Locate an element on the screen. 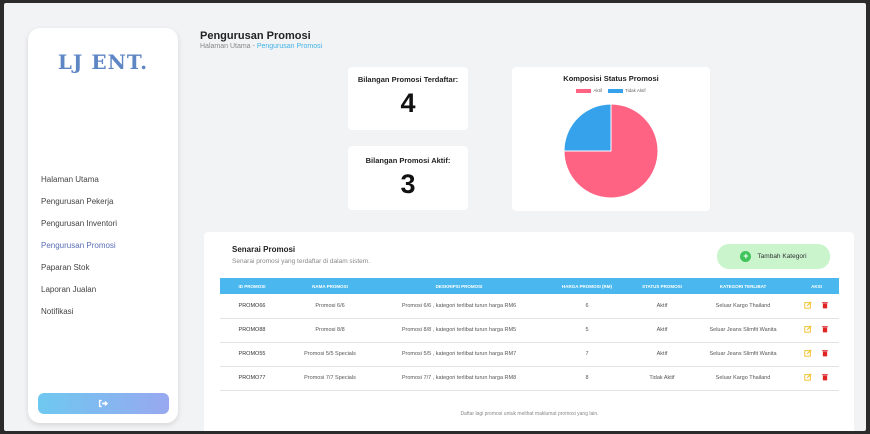  col-header-id: ID Promosi is located at coordinates (252, 286).